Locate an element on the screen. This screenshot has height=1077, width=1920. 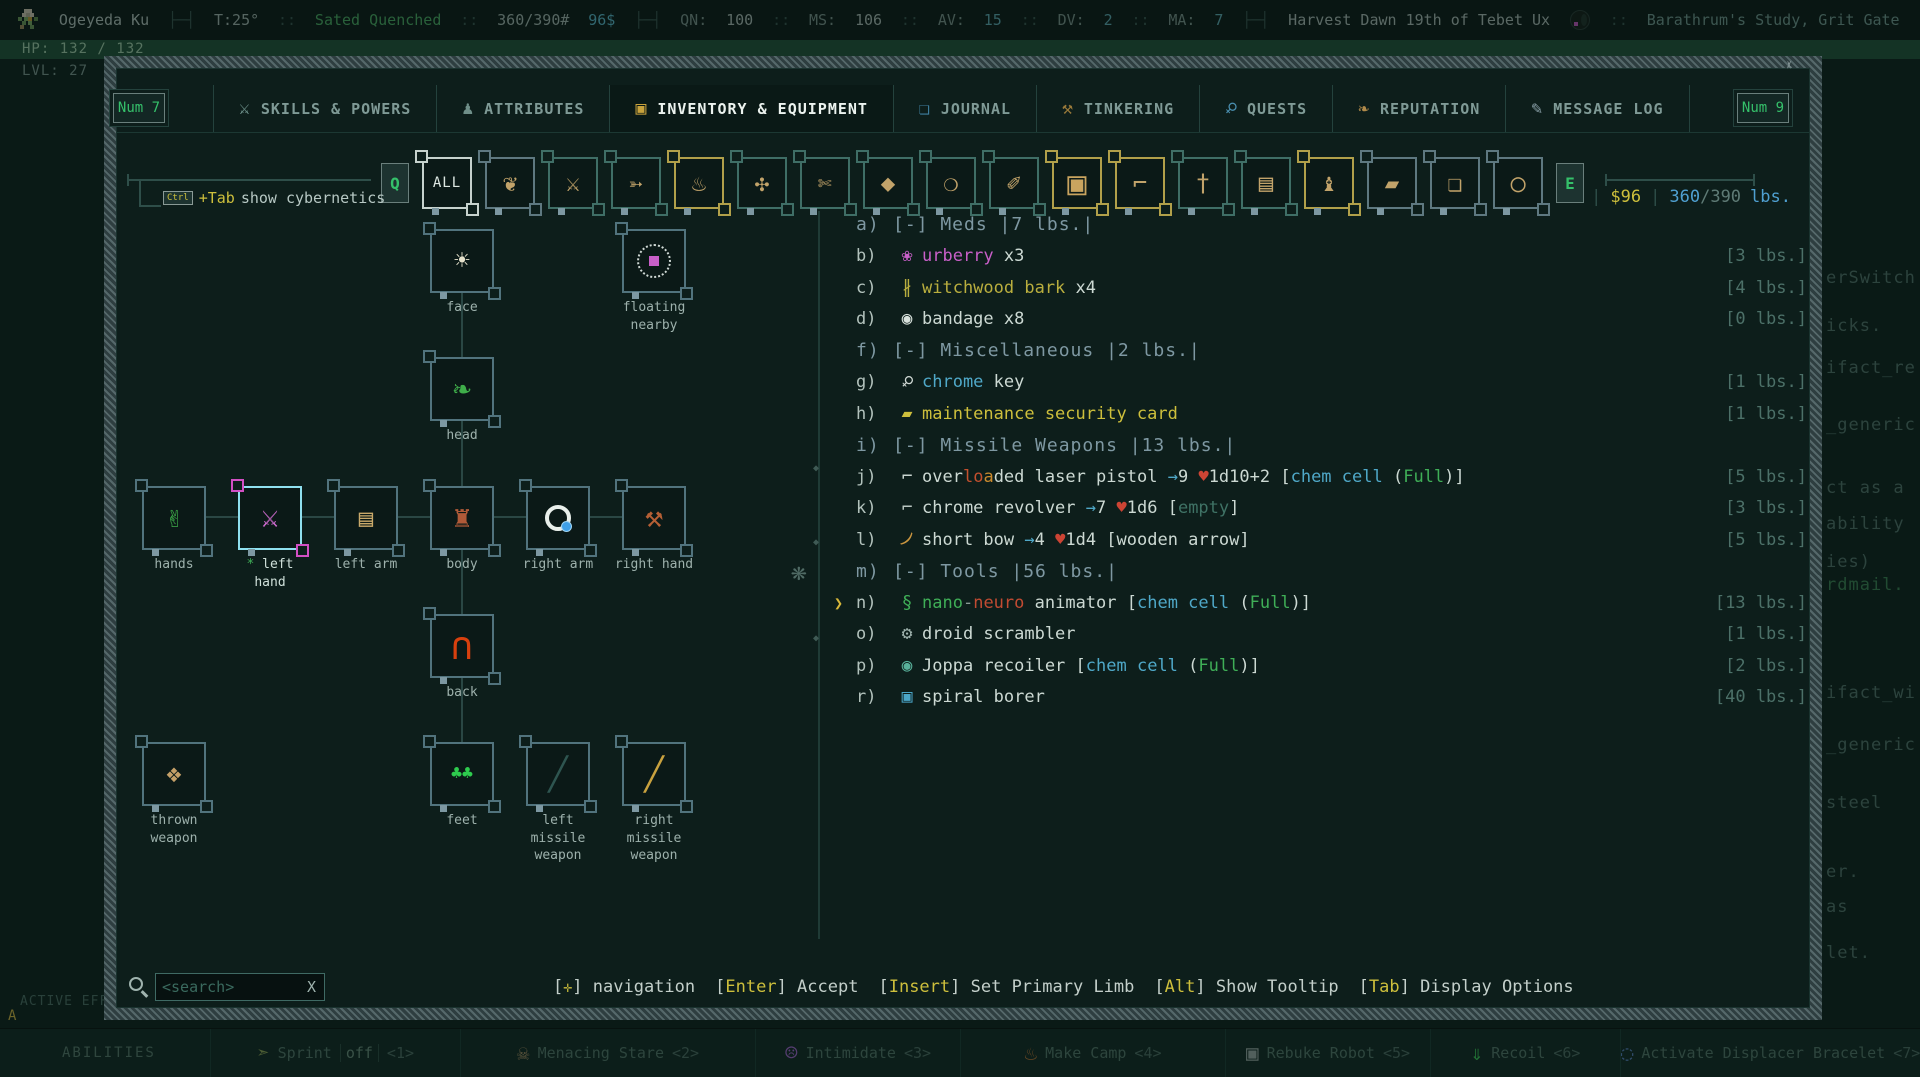
filter-all: ALL is located at coordinates (447, 183).